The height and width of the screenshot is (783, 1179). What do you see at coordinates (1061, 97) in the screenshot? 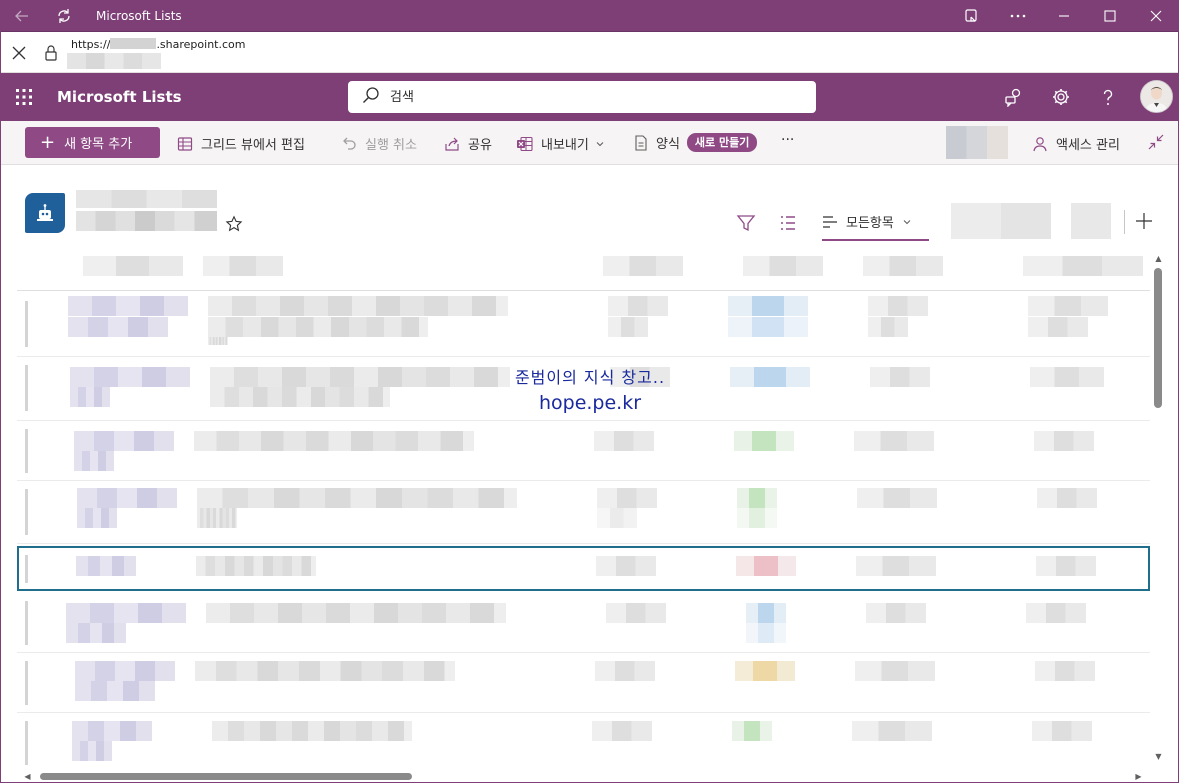
I see `gear-icon` at bounding box center [1061, 97].